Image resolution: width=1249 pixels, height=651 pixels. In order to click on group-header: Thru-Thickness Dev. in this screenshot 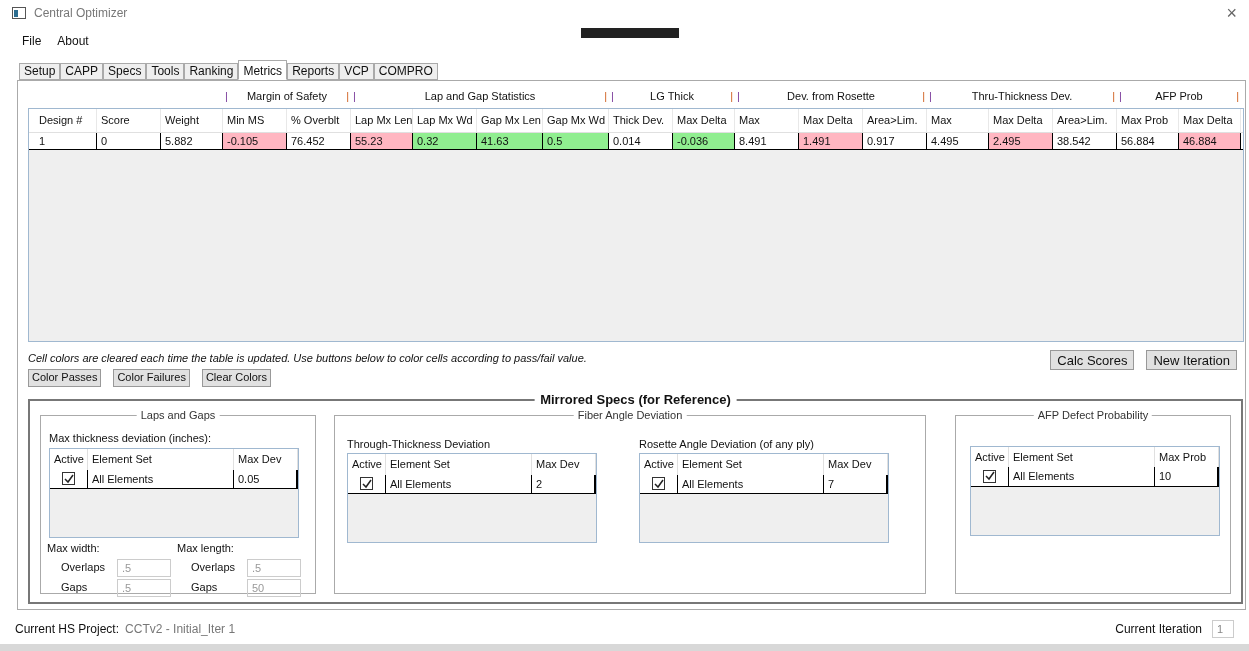, I will do `click(1022, 96)`.